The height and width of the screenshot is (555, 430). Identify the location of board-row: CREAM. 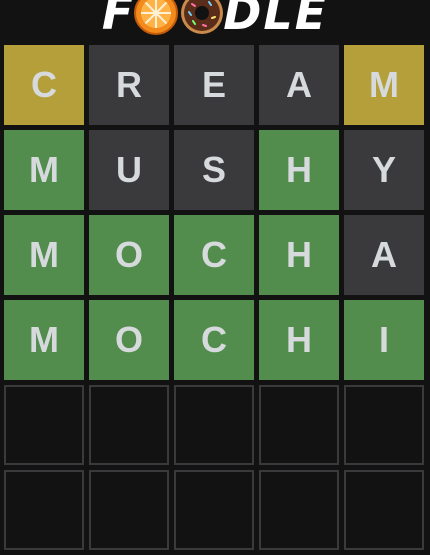
(214, 85).